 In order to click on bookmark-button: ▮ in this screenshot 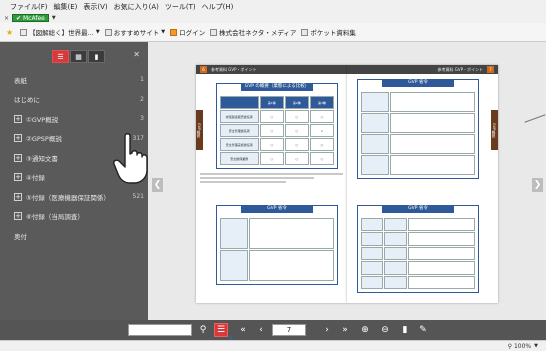, I will do `click(405, 330)`.